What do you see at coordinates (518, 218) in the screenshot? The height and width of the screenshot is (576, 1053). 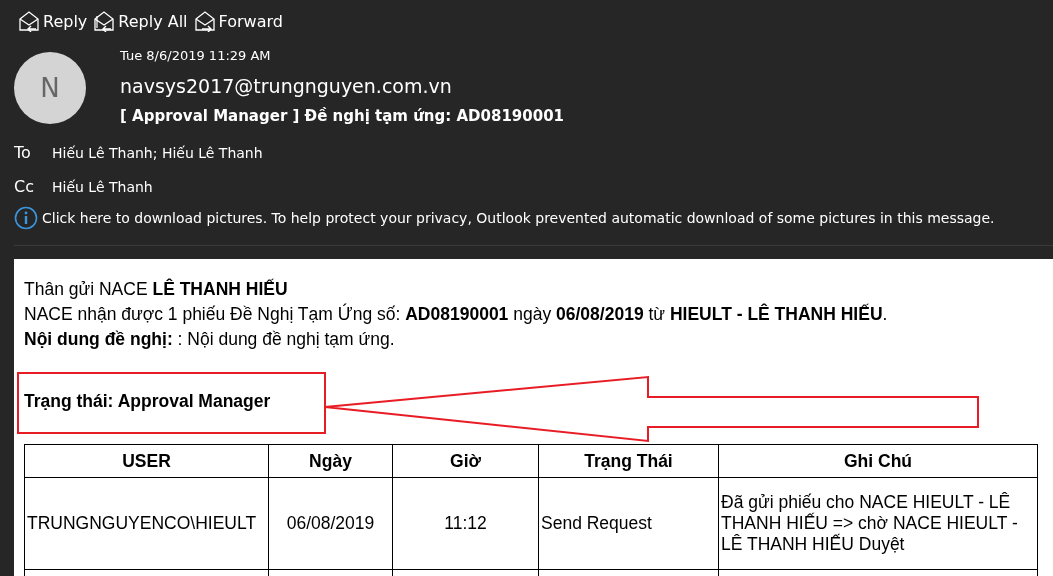 I see `download-pictures-link: Click here to download pictures. To help protect your privacy, Outlook prevented automatic download of some pictures in this message.` at bounding box center [518, 218].